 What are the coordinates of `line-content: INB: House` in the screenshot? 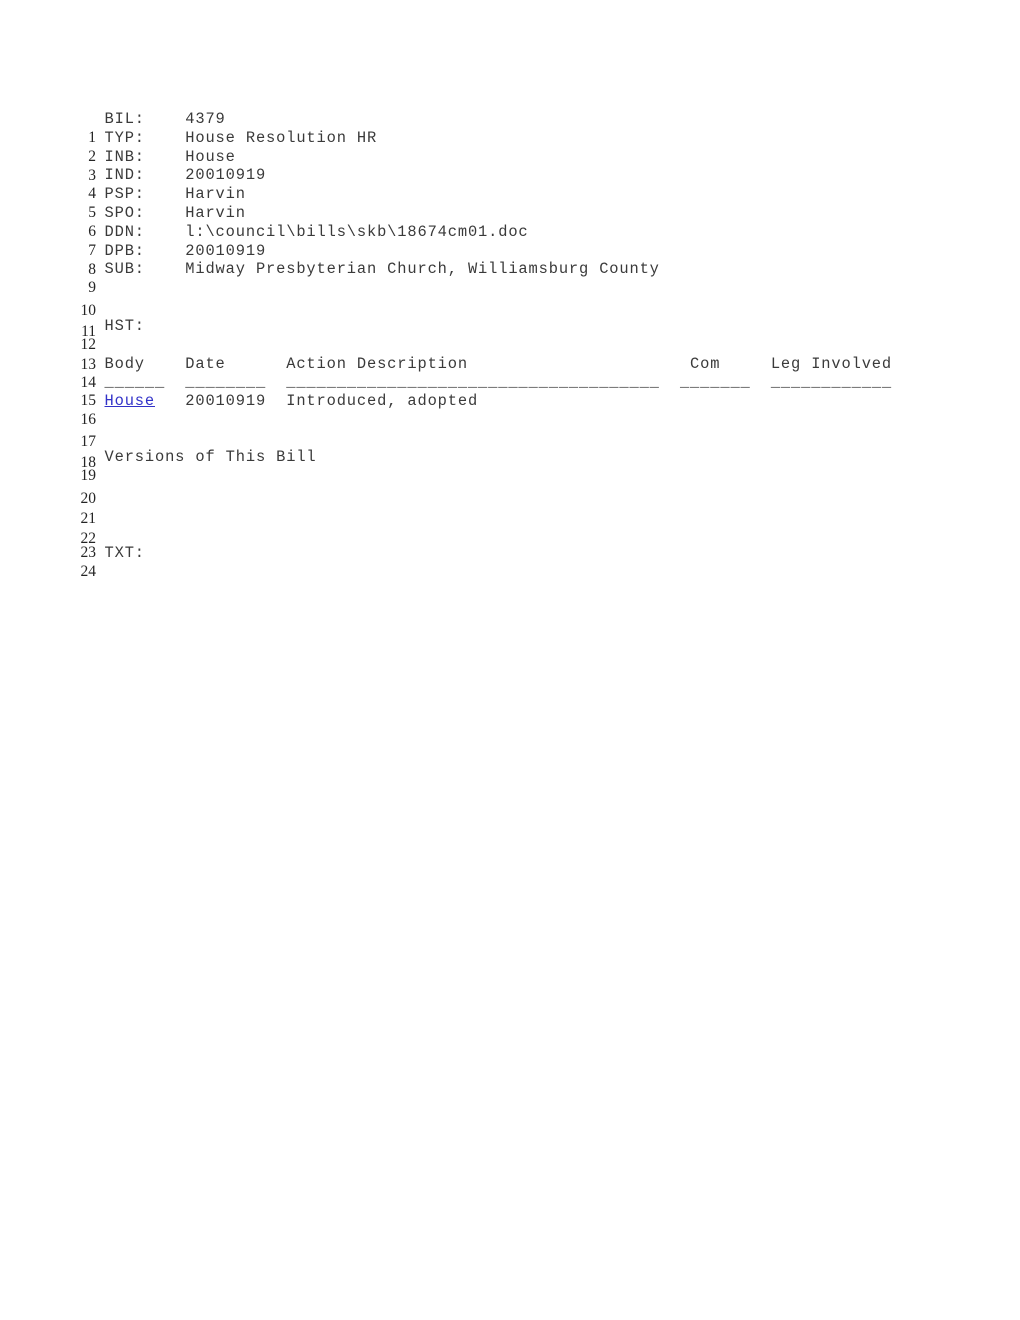 It's located at (170, 156).